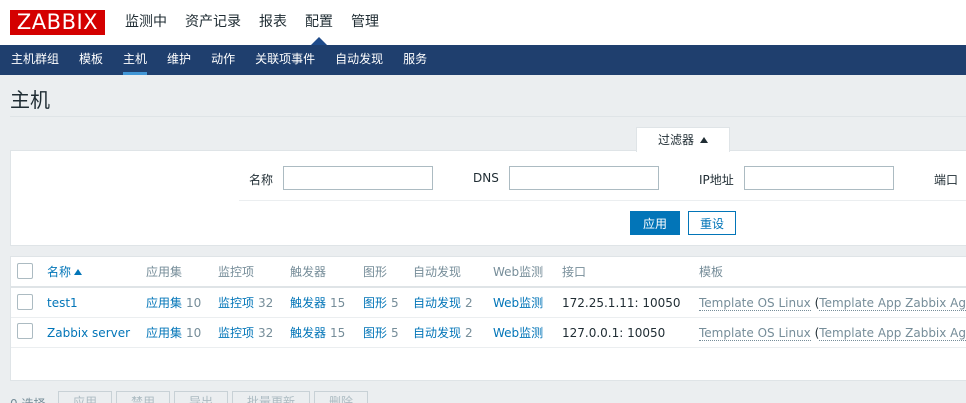  Describe the element at coordinates (85, 397) in the screenshot. I see `mass-enable-button: 应用` at that location.